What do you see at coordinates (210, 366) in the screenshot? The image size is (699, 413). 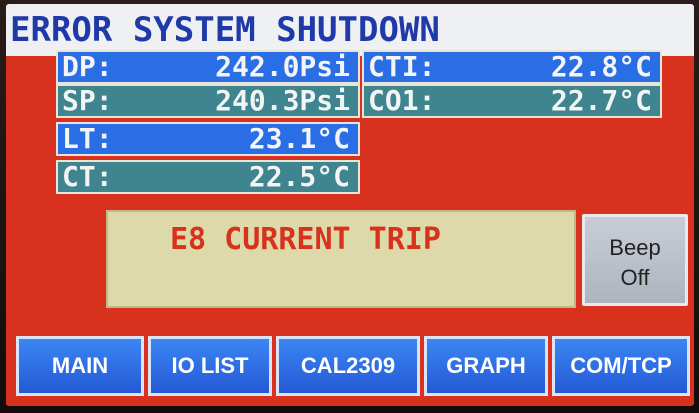 I see `nav-io-list-button: IO LIST` at bounding box center [210, 366].